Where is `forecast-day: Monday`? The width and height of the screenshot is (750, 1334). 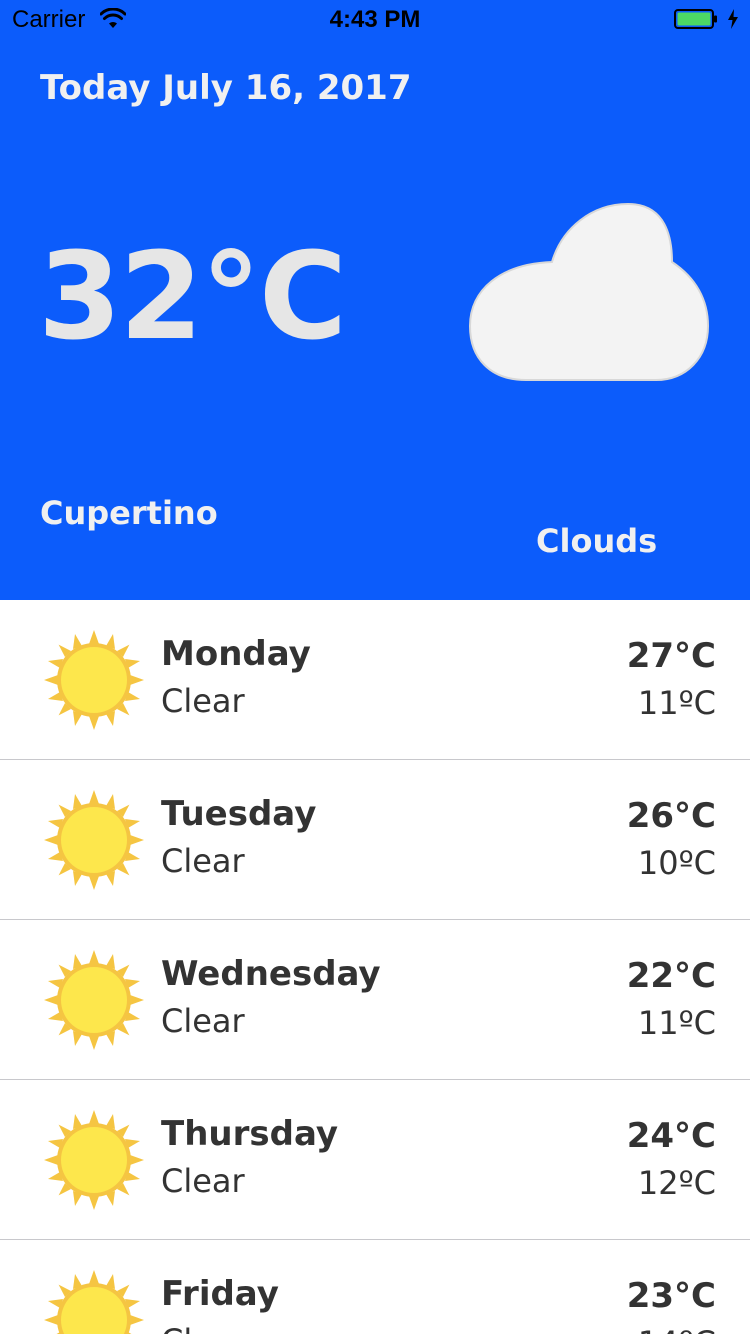 forecast-day: Monday is located at coordinates (236, 654).